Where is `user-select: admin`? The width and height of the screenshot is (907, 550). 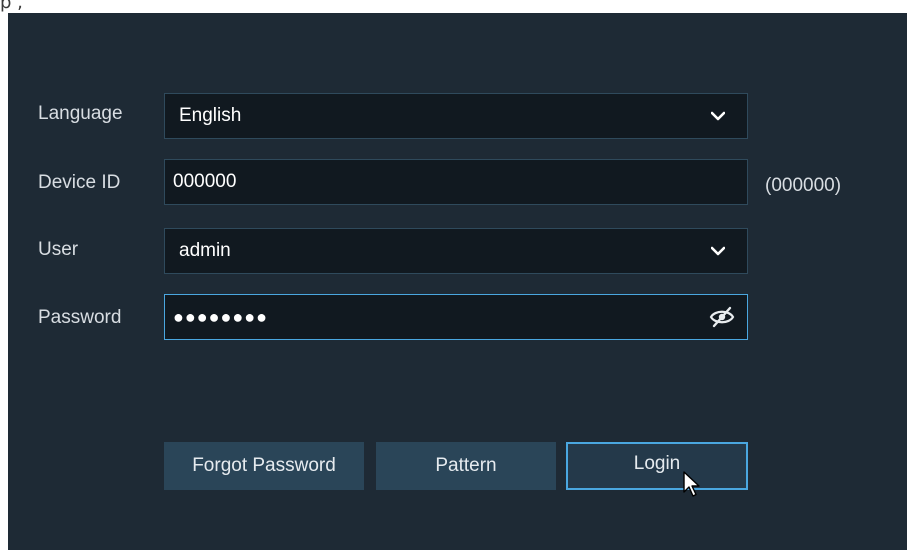
user-select: admin is located at coordinates (456, 251).